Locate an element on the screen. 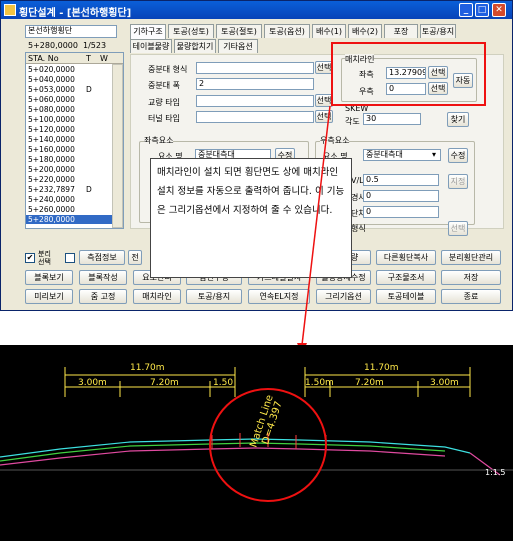  side-slope-label: 1:1.5 is located at coordinates (495, 472).